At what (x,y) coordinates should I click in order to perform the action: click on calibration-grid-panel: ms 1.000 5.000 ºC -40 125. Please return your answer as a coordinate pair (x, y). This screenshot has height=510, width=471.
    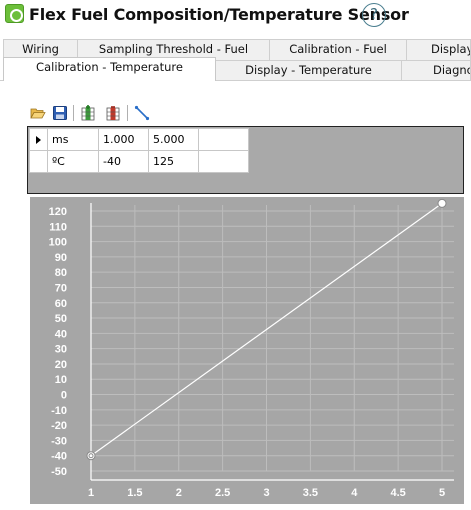
    Looking at the image, I should click on (245, 160).